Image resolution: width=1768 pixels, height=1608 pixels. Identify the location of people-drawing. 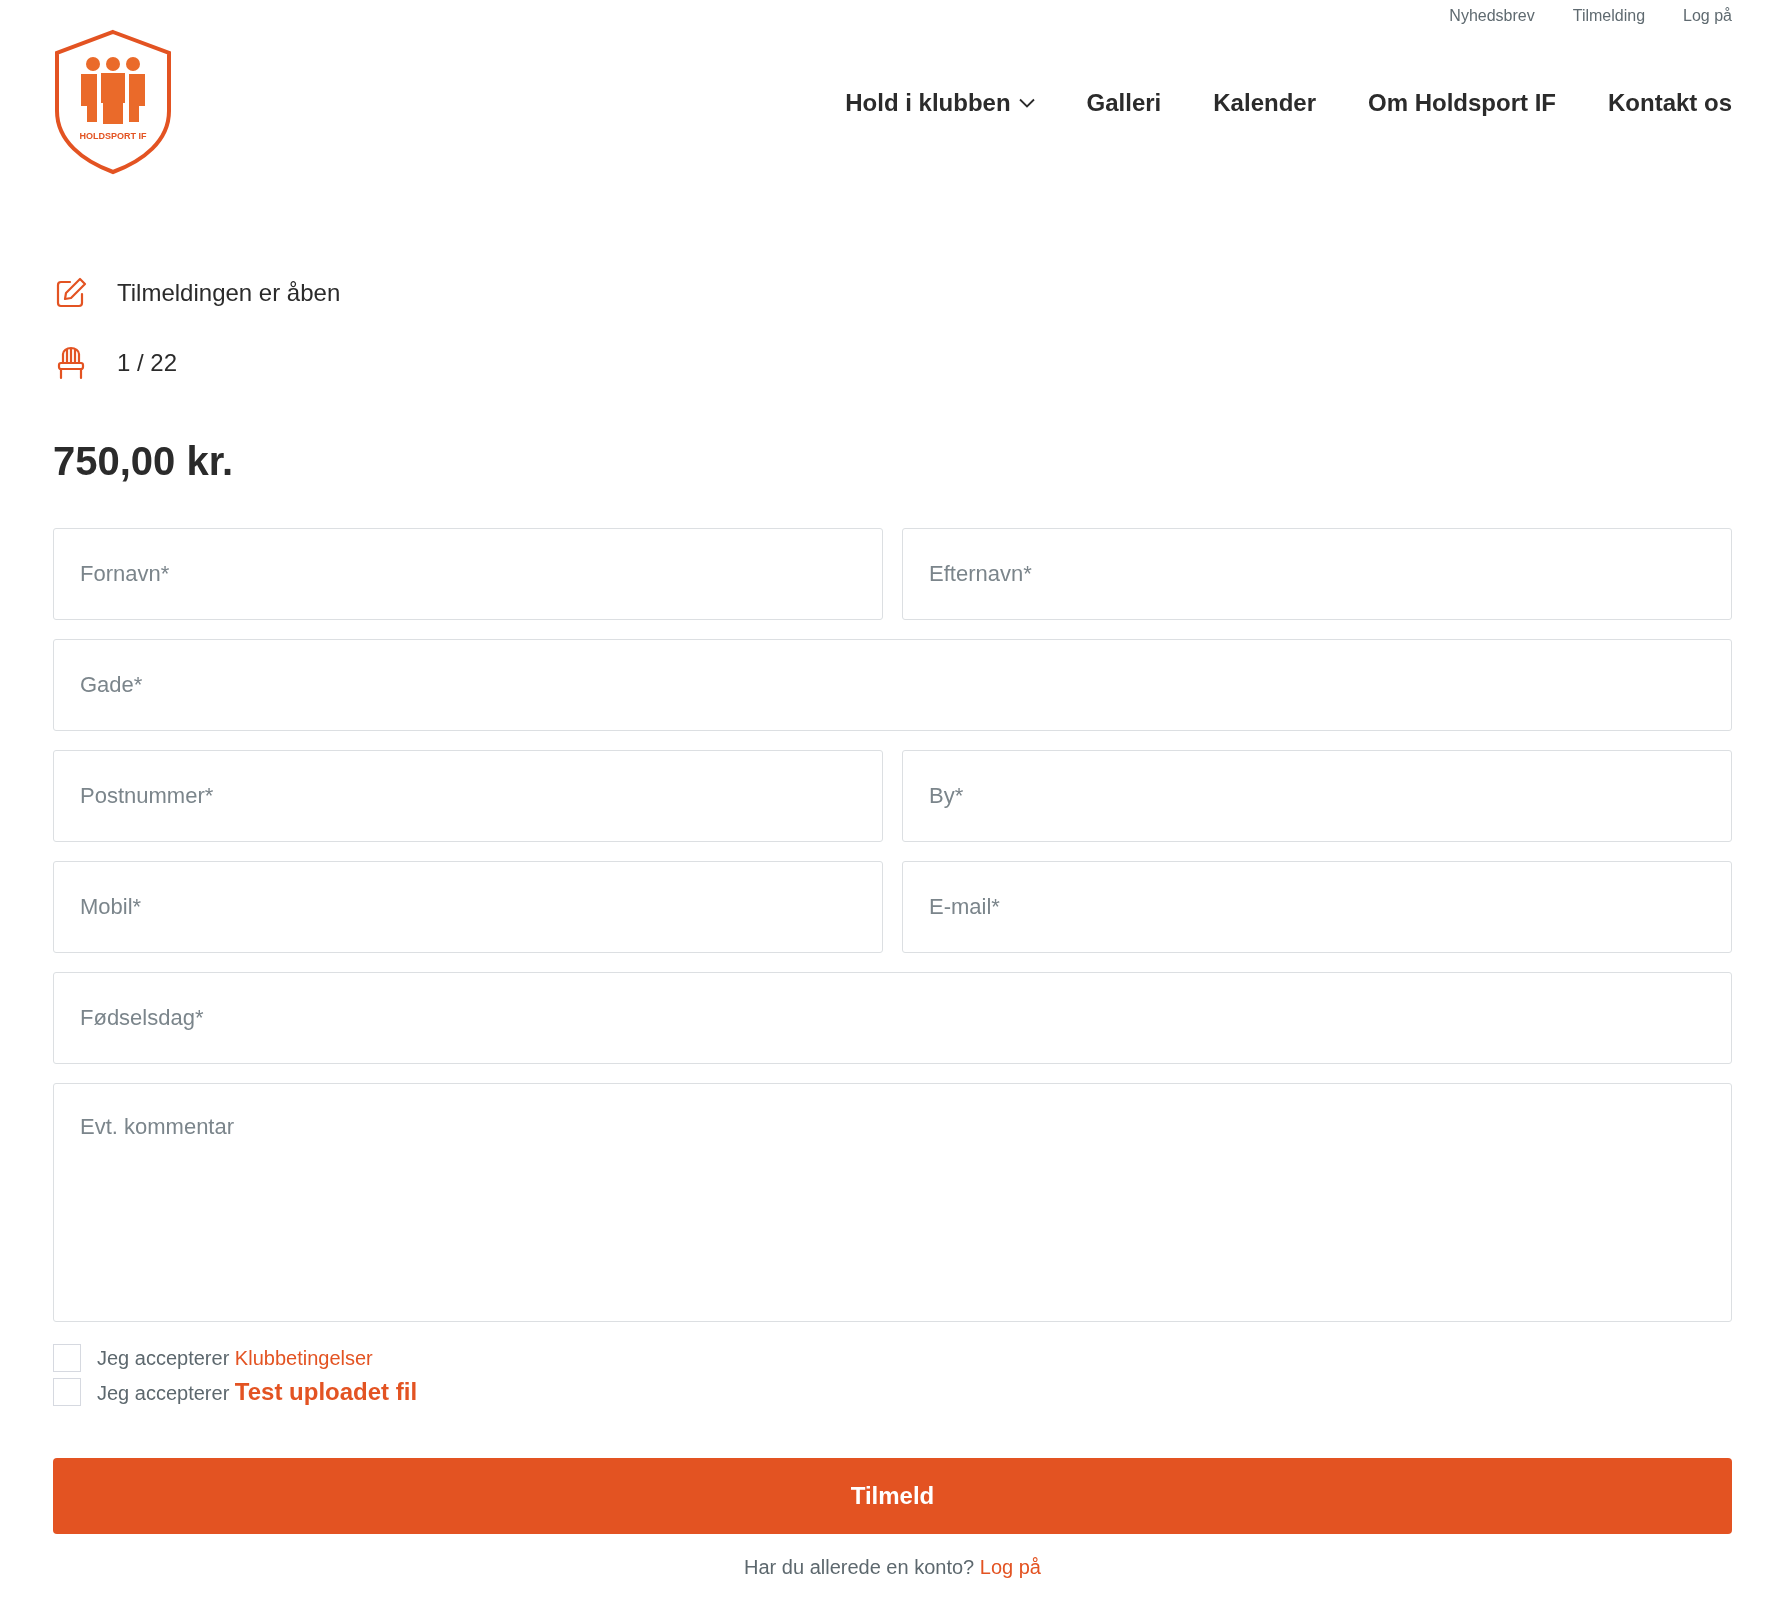
(113, 90).